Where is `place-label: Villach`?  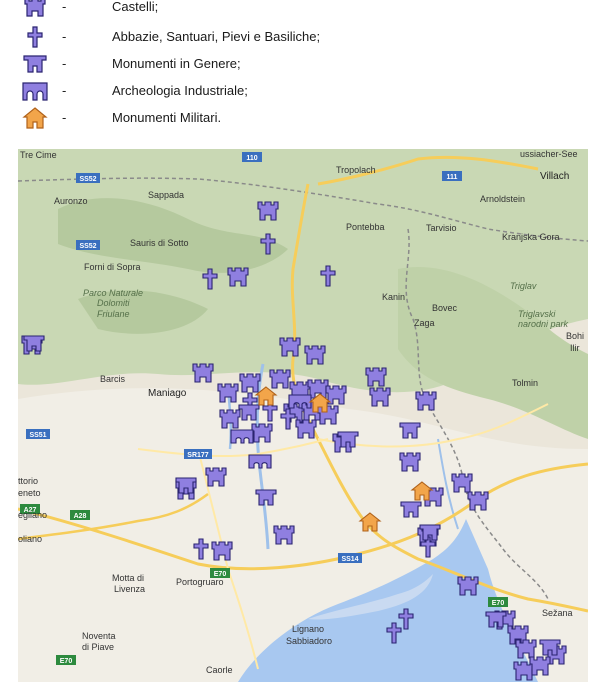 place-label: Villach is located at coordinates (554, 176).